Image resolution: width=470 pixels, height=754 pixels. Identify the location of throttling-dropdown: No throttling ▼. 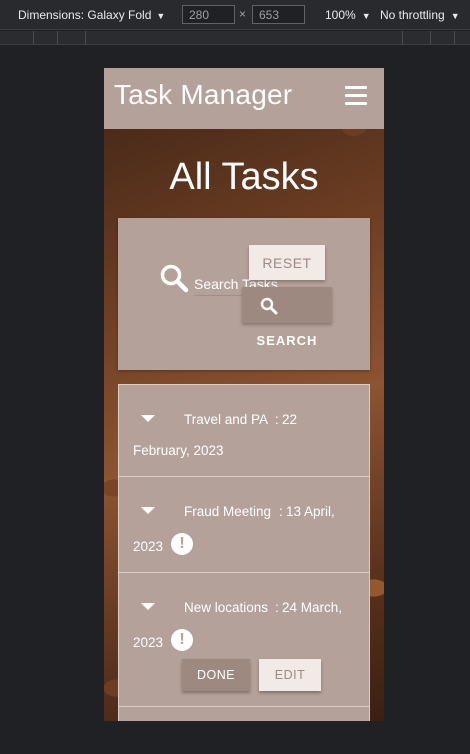
(420, 15).